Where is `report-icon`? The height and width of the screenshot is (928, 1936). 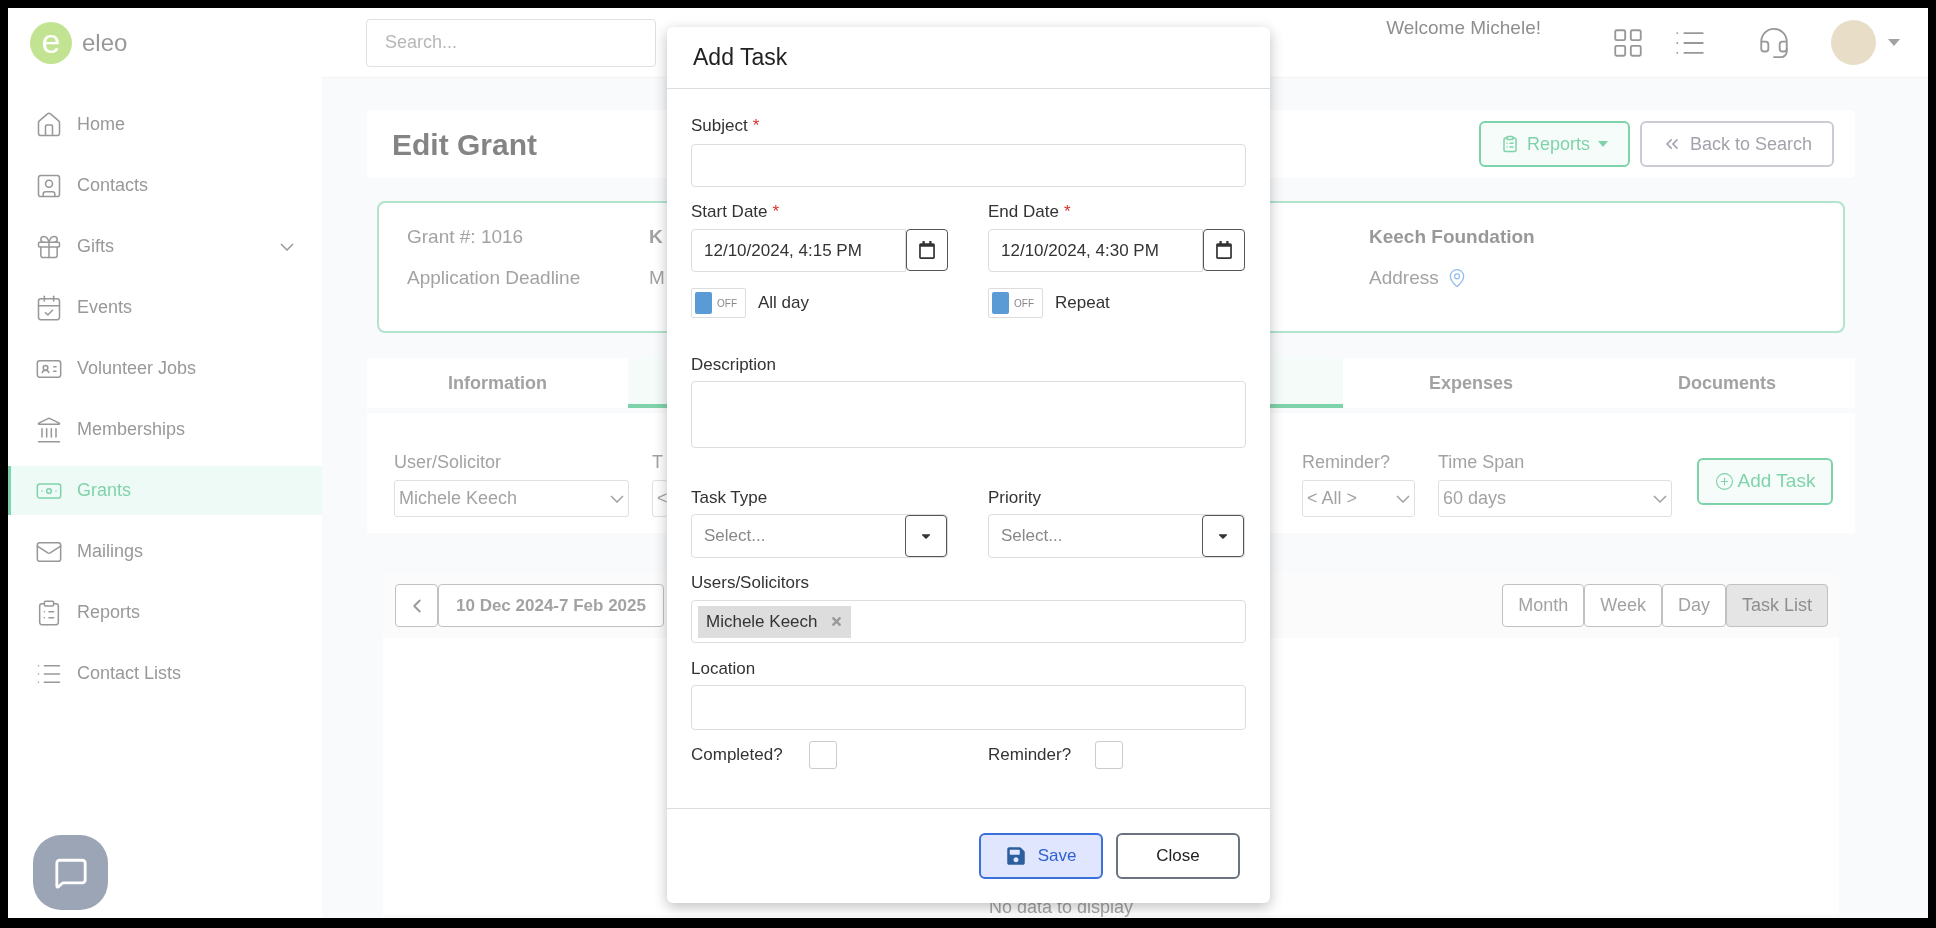
report-icon is located at coordinates (1509, 144).